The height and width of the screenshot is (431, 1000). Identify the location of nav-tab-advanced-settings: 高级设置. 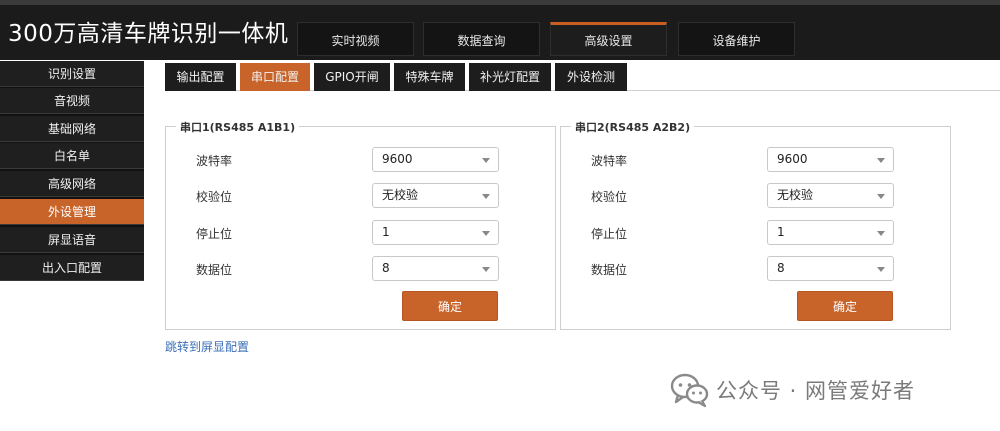
(608, 39).